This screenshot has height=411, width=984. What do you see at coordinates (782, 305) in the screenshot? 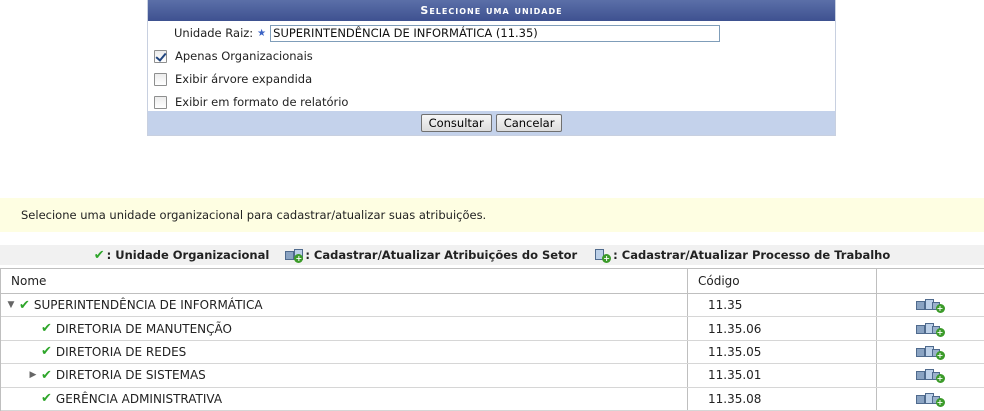
I see `unit-code: 11.35` at bounding box center [782, 305].